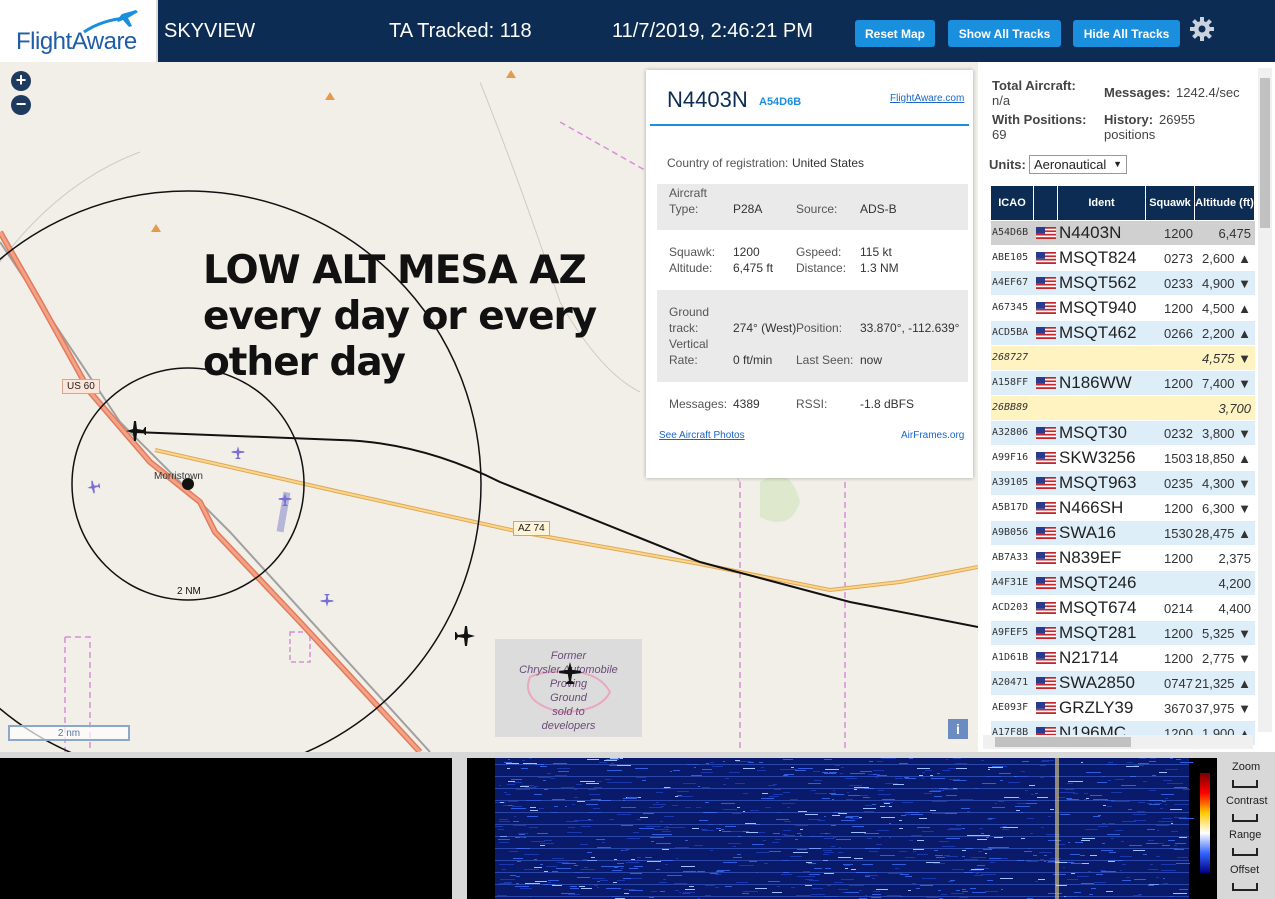  What do you see at coordinates (1004, 33) in the screenshot?
I see `show-all-tracks-button: Show All Tracks` at bounding box center [1004, 33].